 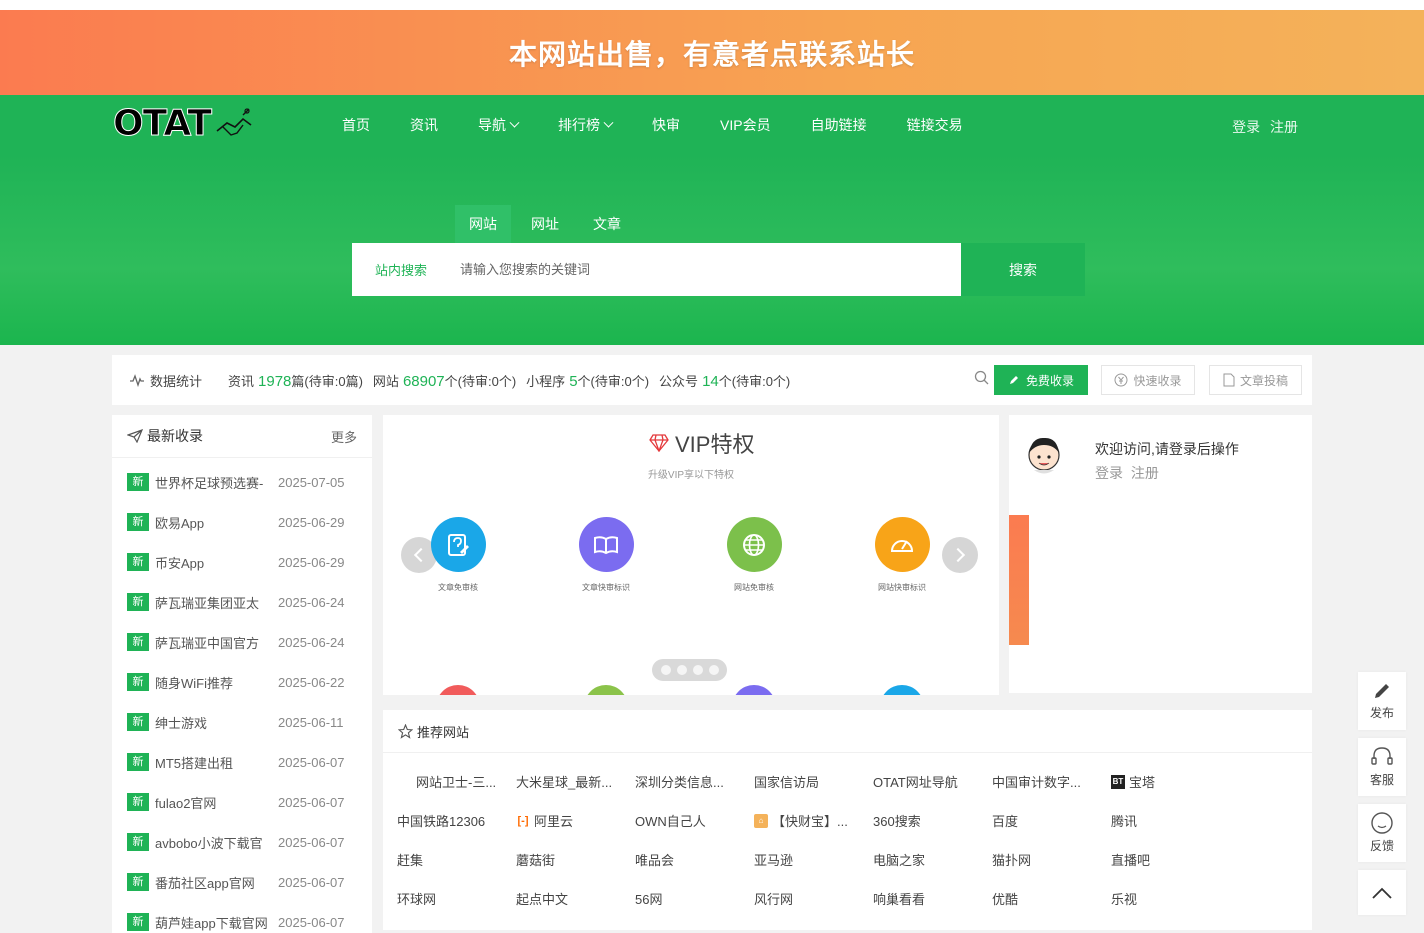 What do you see at coordinates (1044, 455) in the screenshot?
I see `avatar` at bounding box center [1044, 455].